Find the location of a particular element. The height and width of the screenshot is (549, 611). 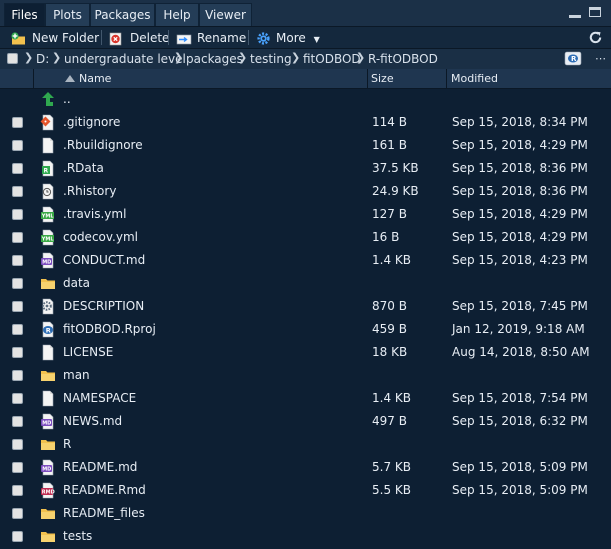

file-size: 870 B is located at coordinates (389, 306).